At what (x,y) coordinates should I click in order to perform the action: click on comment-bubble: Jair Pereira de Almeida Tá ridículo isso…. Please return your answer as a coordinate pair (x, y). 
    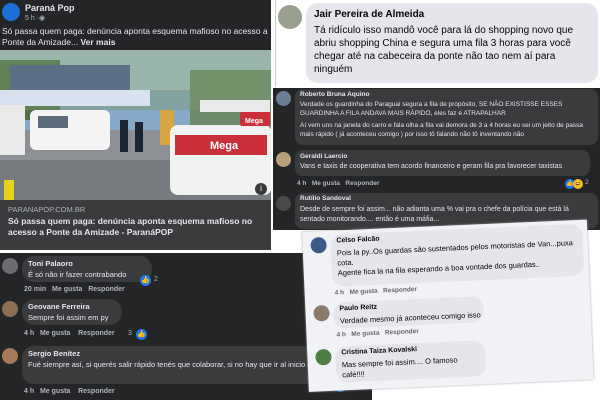
    Looking at the image, I should click on (452, 43).